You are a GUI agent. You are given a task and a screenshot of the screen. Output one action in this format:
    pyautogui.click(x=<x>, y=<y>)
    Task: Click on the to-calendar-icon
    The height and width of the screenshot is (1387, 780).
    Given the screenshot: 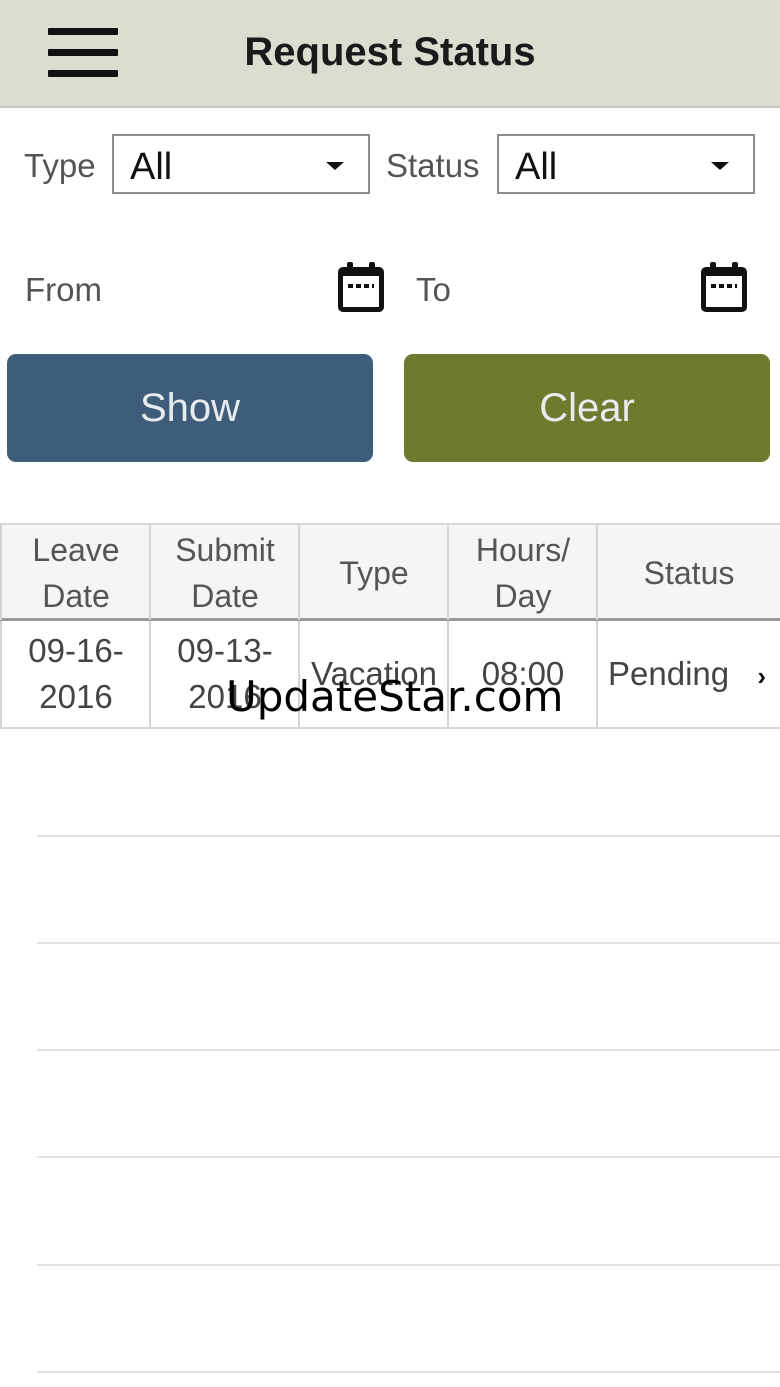 What is the action you would take?
    pyautogui.click(x=724, y=287)
    